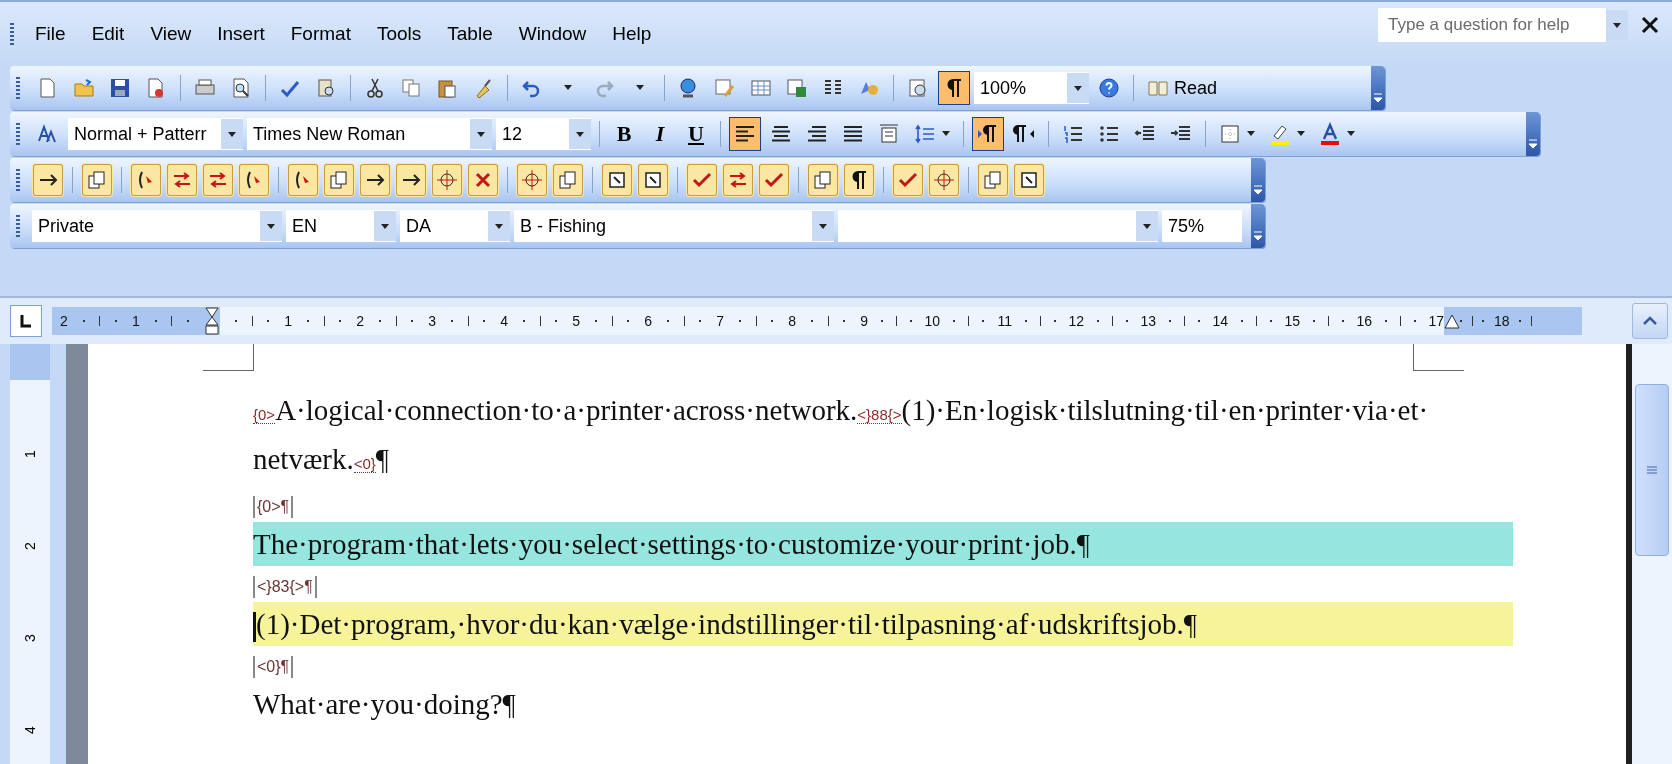 The image size is (1672, 764). I want to click on right-indent-marker-icon, so click(1452, 321).